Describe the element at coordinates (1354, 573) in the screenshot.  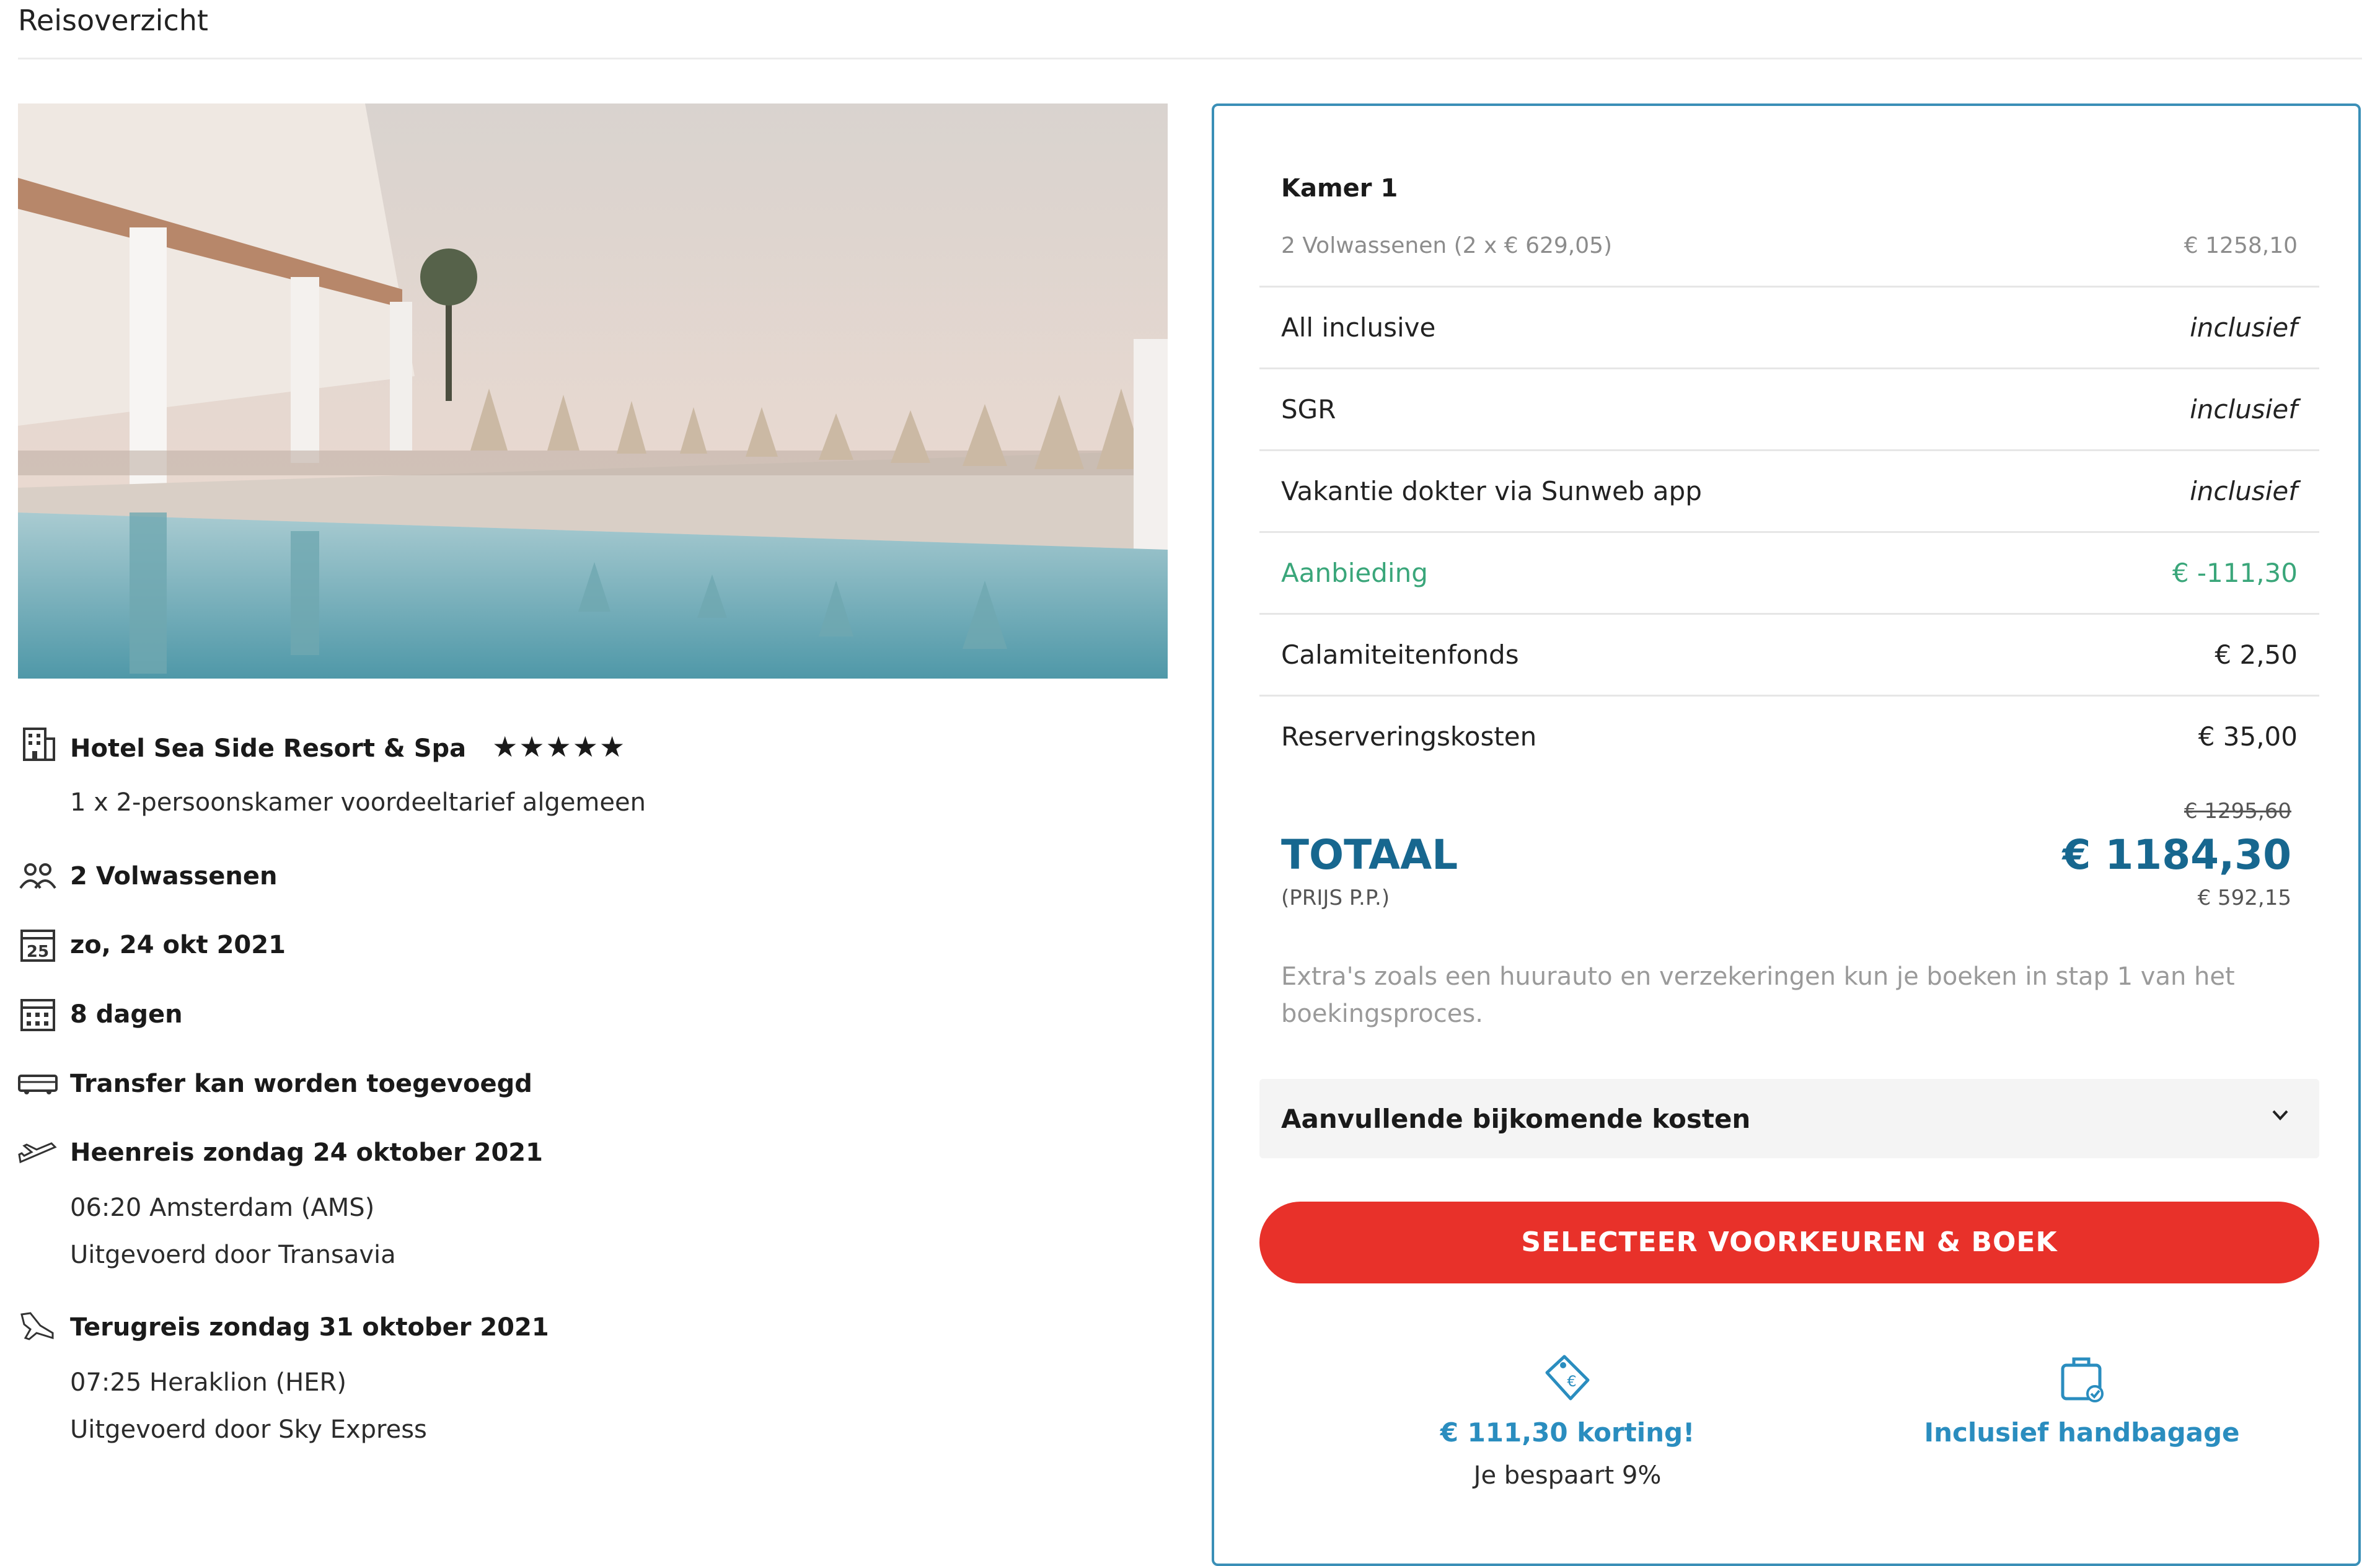
I see `price-row-label: Aanbieding` at that location.